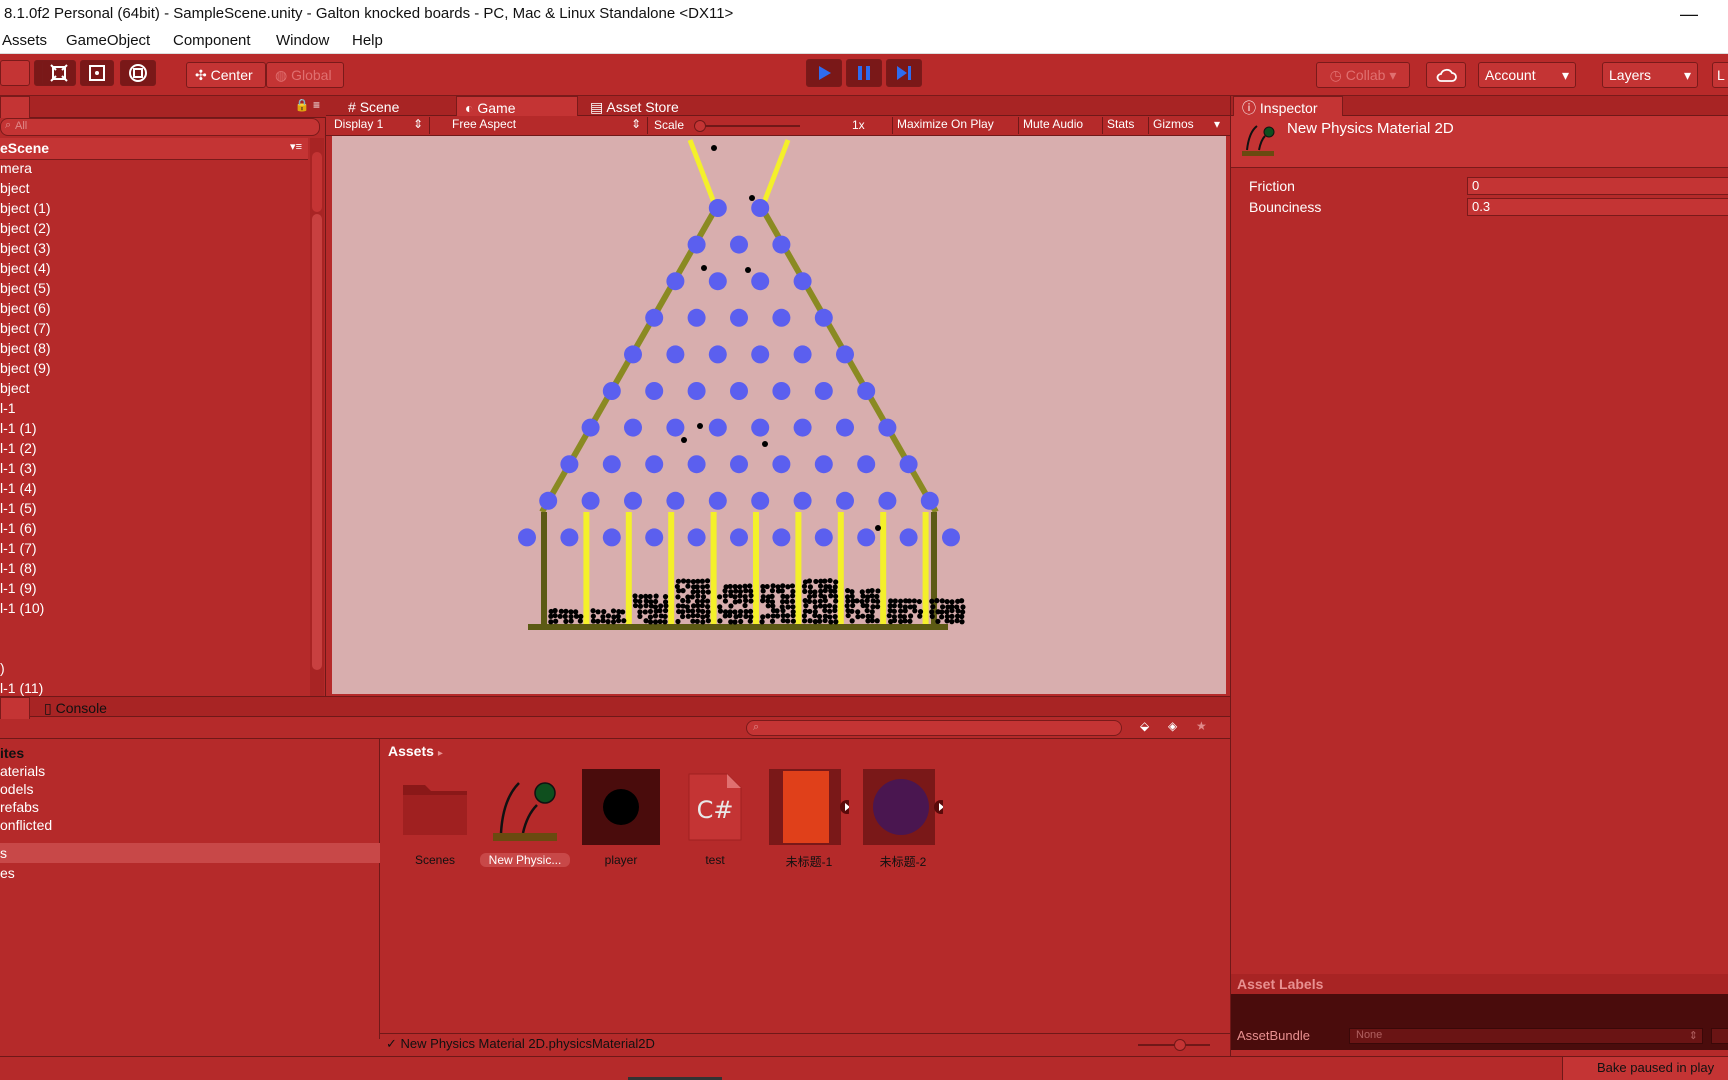  What do you see at coordinates (824, 73) in the screenshot?
I see `play-button` at bounding box center [824, 73].